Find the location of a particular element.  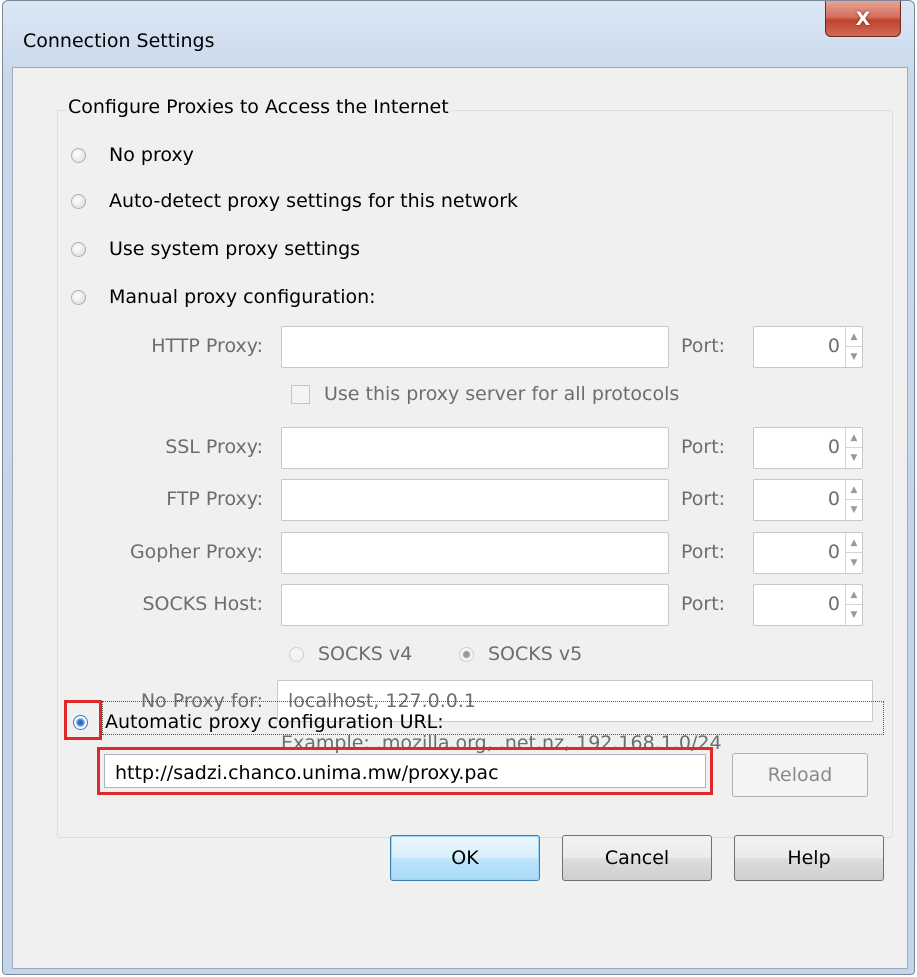

ftp-port-value: 0 is located at coordinates (833, 499).